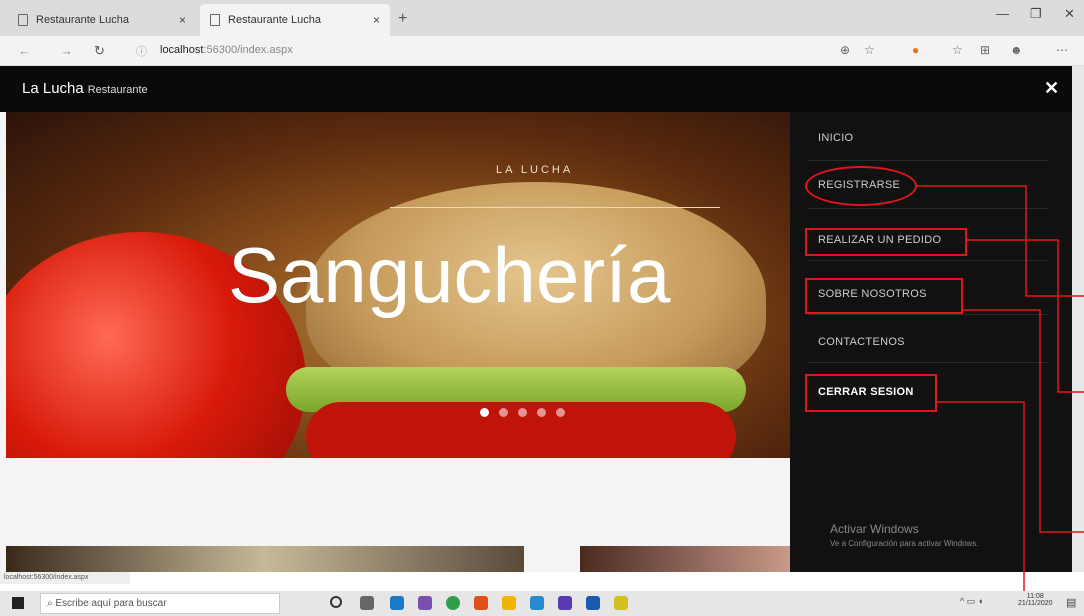  Describe the element at coordinates (336, 602) in the screenshot. I see `cortana-icon` at that location.